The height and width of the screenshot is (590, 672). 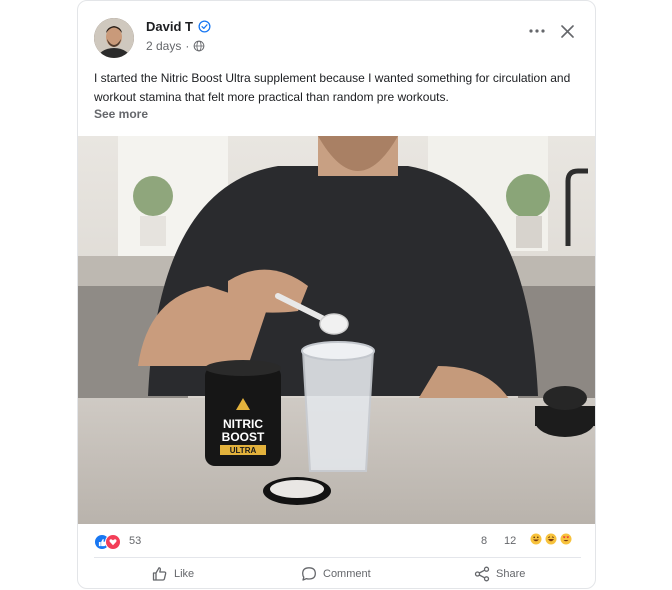 I want to click on like-button: Like, so click(x=173, y=574).